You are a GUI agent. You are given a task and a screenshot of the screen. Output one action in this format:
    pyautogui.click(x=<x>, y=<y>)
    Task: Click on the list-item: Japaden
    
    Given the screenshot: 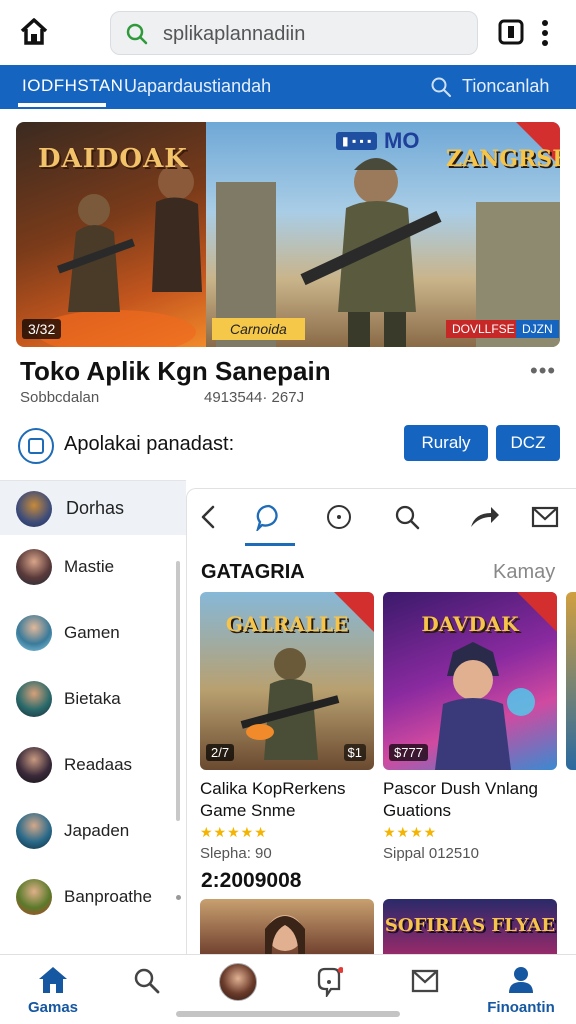 What is the action you would take?
    pyautogui.click(x=93, y=832)
    